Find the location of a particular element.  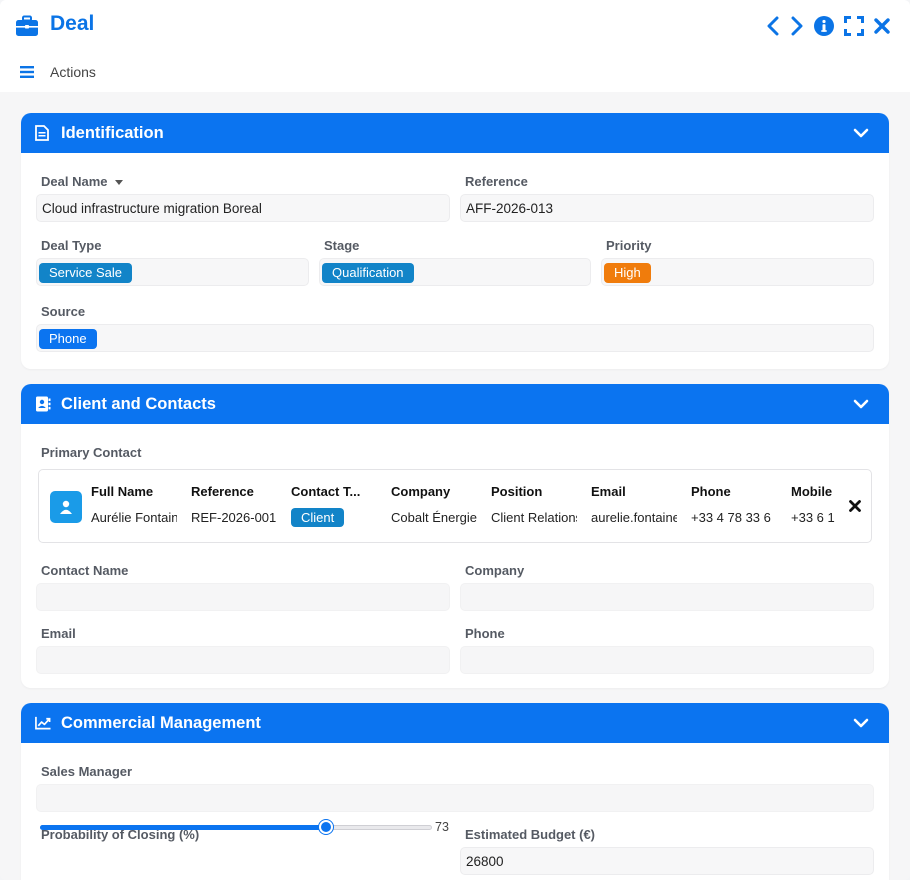

actions-menu: Actions is located at coordinates (58, 72).